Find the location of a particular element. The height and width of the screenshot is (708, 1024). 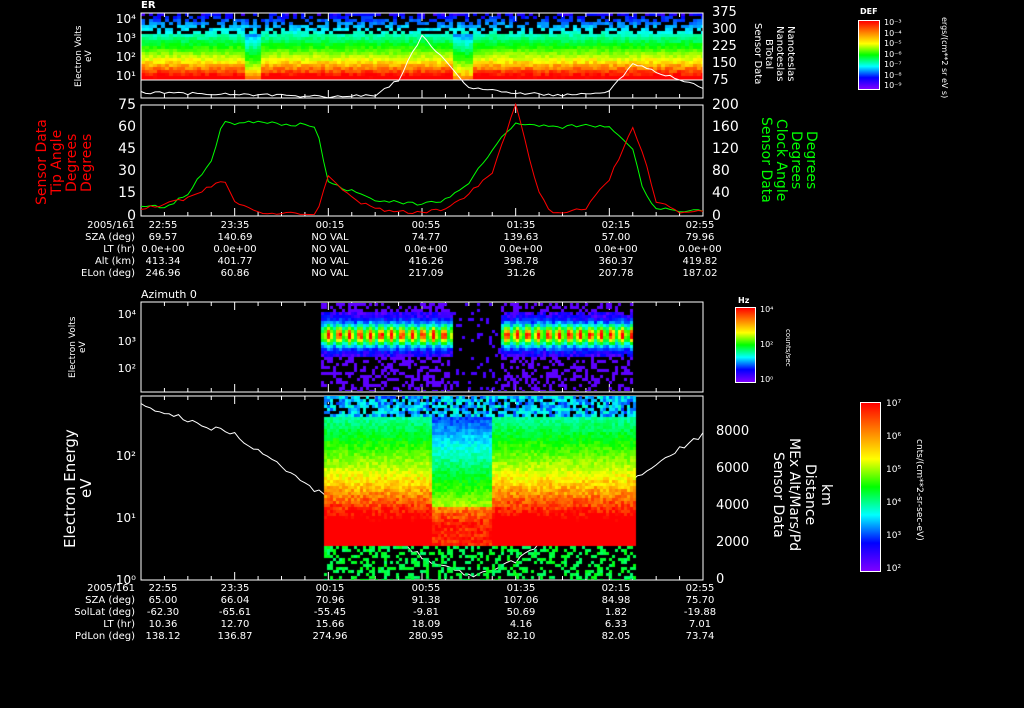

colorbar4-unit: cnts/(cm**2-sr-sec-eV) is located at coordinates (919, 490).